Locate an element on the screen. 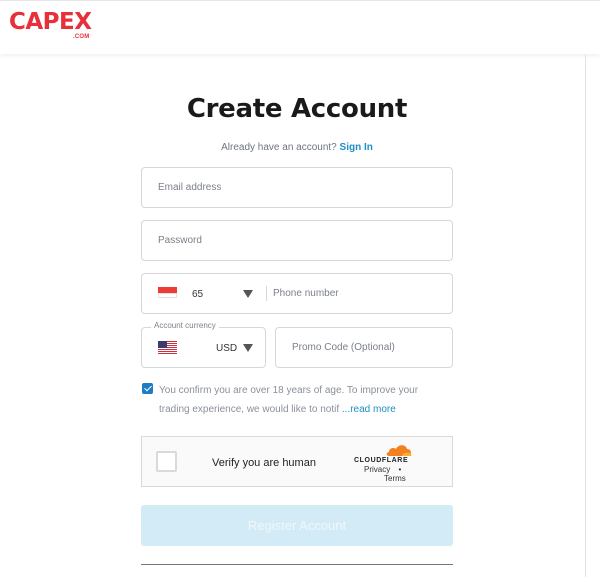  email-field is located at coordinates (297, 187).